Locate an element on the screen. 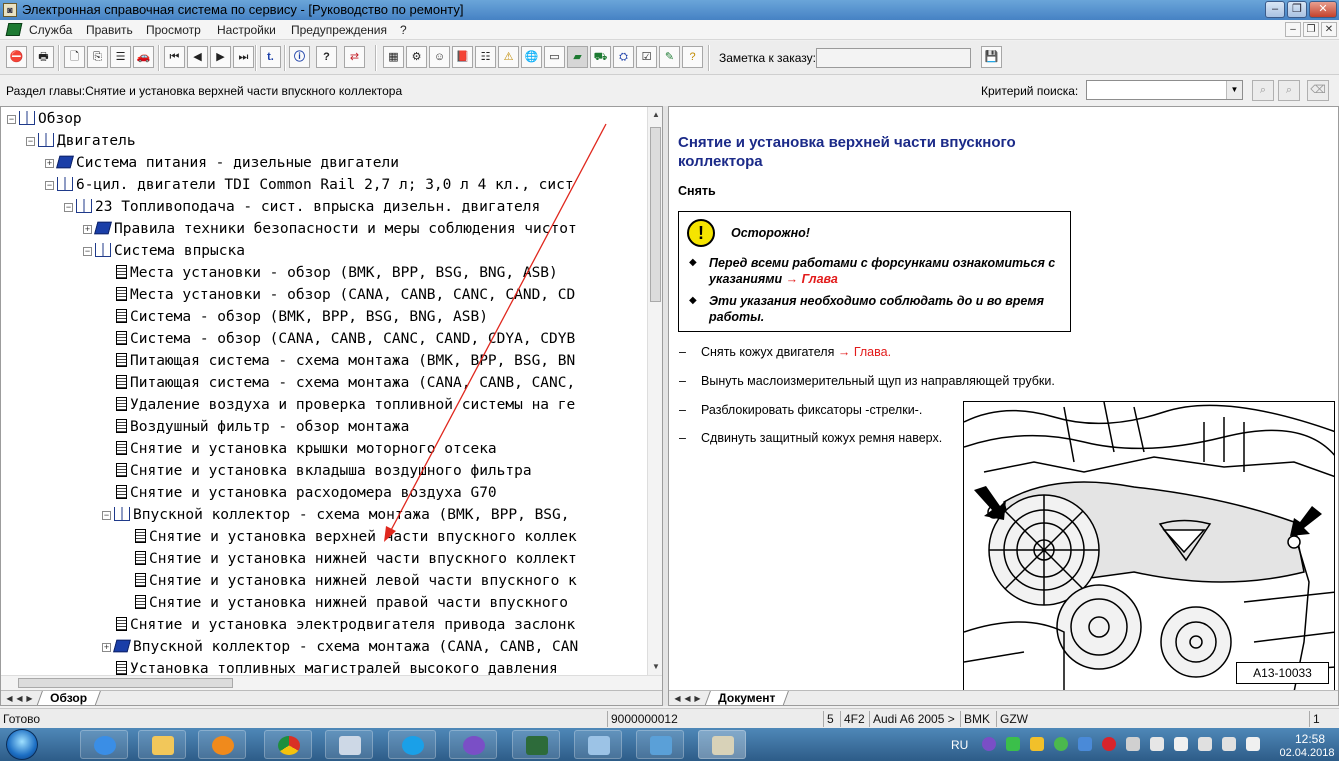 The image size is (1339, 761). chrome-icon is located at coordinates (289, 745).